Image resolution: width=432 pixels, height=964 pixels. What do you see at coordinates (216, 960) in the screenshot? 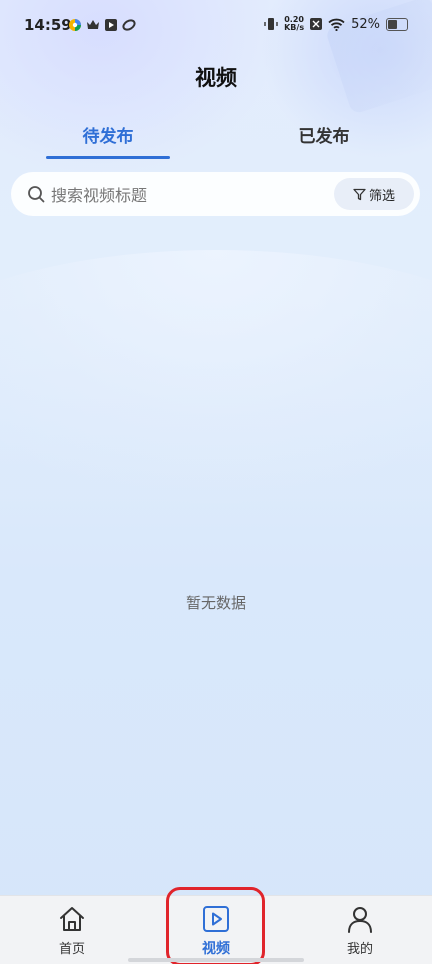
I see `home-indicator` at bounding box center [216, 960].